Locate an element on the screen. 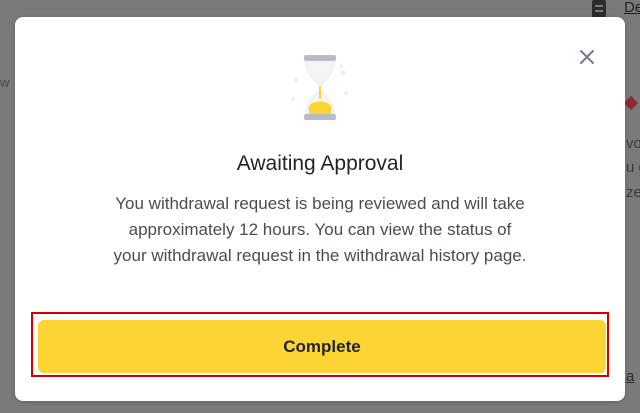 The image size is (640, 413). close-icon is located at coordinates (587, 57).